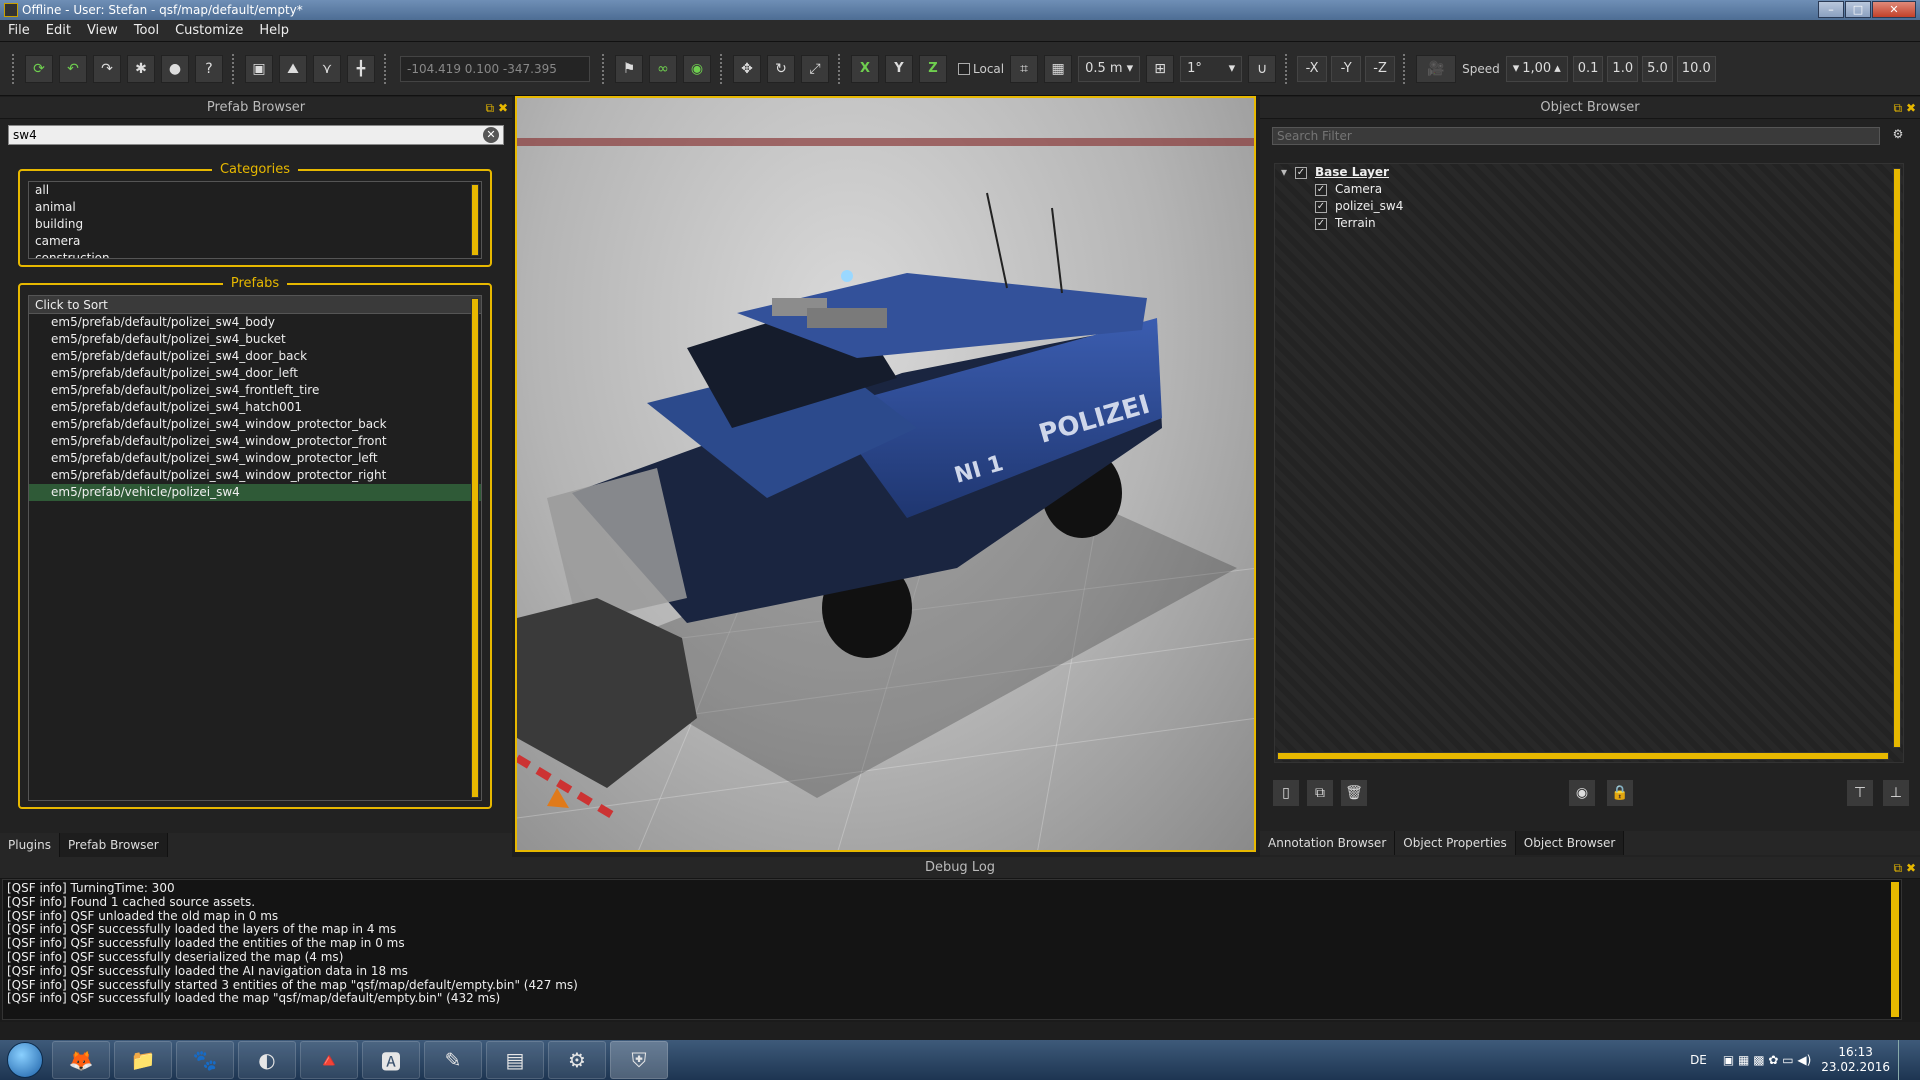 The height and width of the screenshot is (1080, 1920). Describe the element at coordinates (1058, 68) in the screenshot. I see `grid-icon: ▦` at that location.